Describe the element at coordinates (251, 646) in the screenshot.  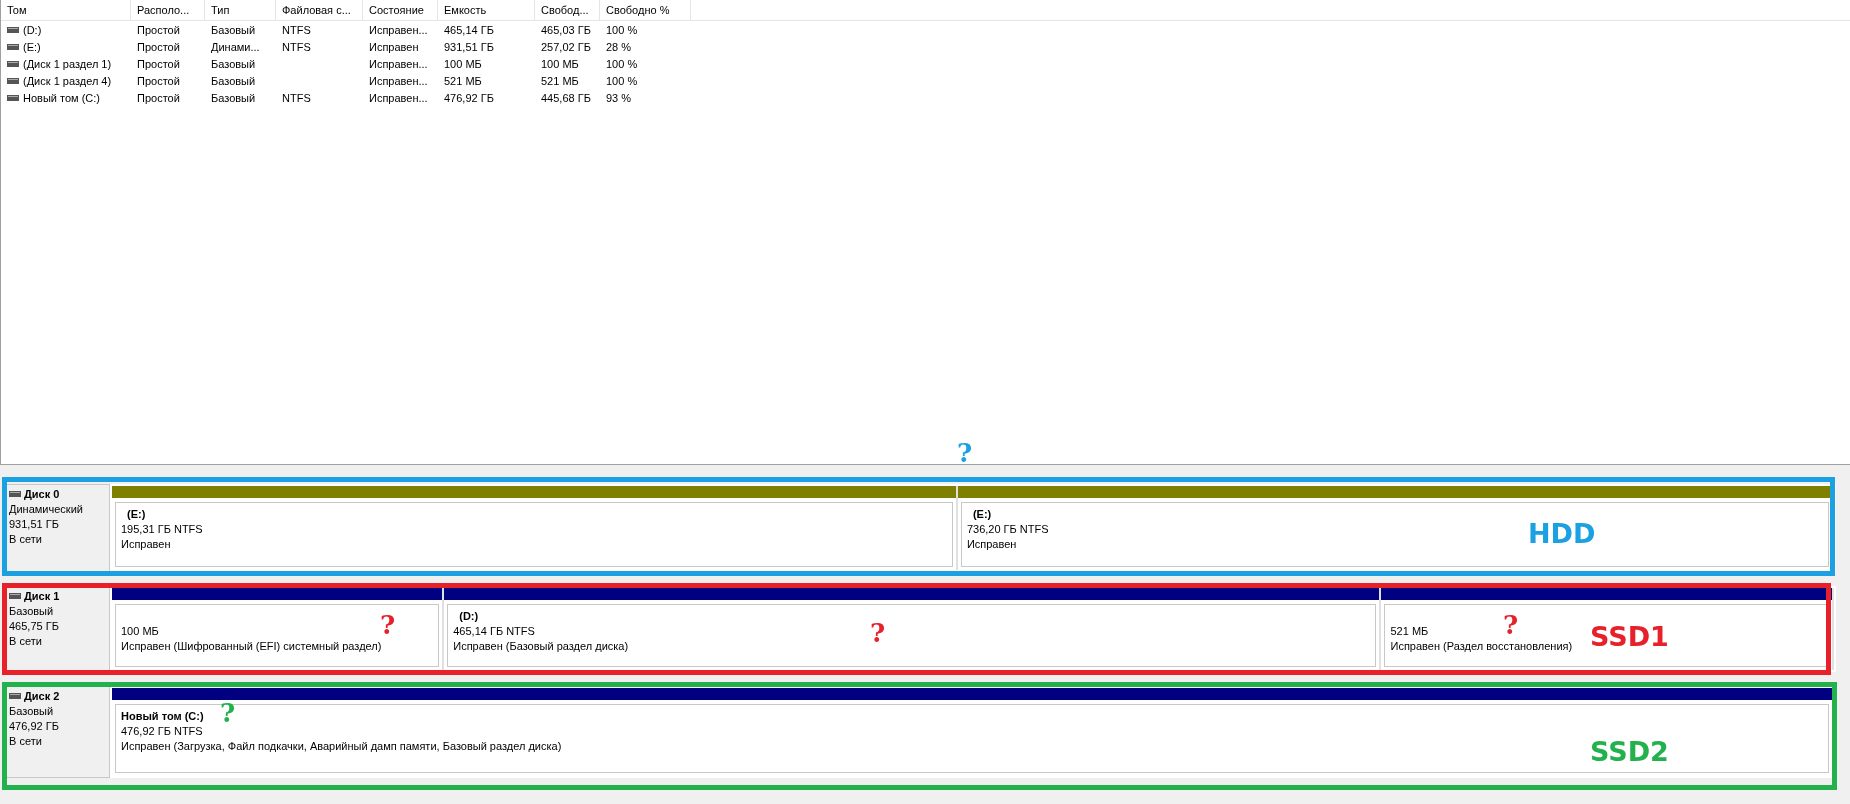
I see `partition-status: Исправен (Шифрованный (EFI) системный раздел)` at that location.